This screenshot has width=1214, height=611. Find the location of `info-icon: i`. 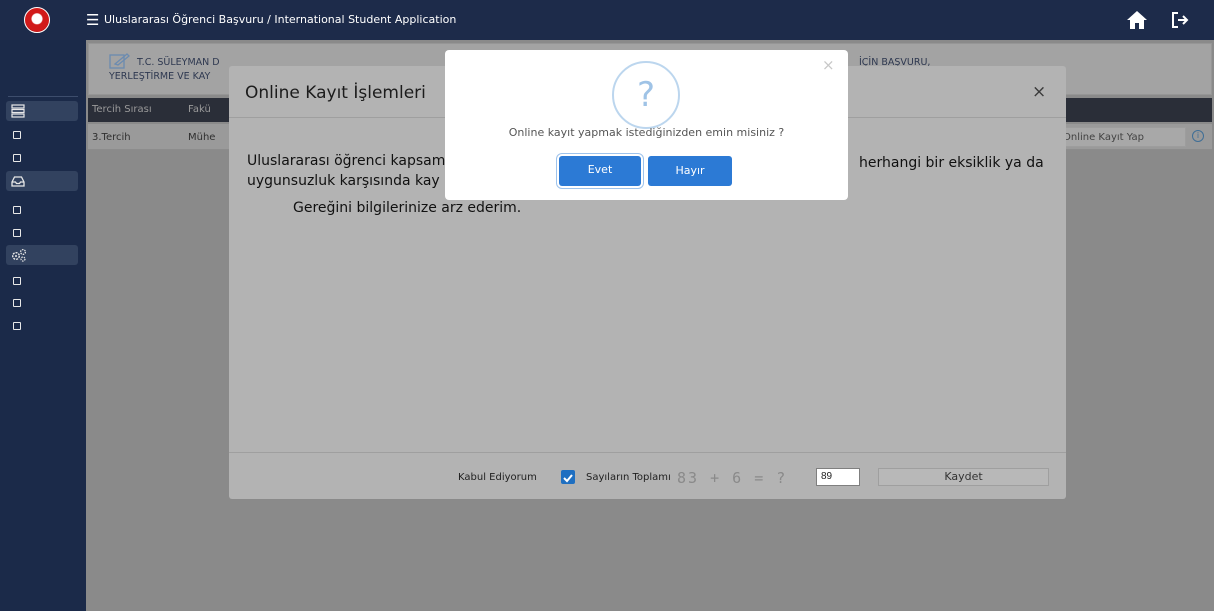

info-icon: i is located at coordinates (1198, 136).